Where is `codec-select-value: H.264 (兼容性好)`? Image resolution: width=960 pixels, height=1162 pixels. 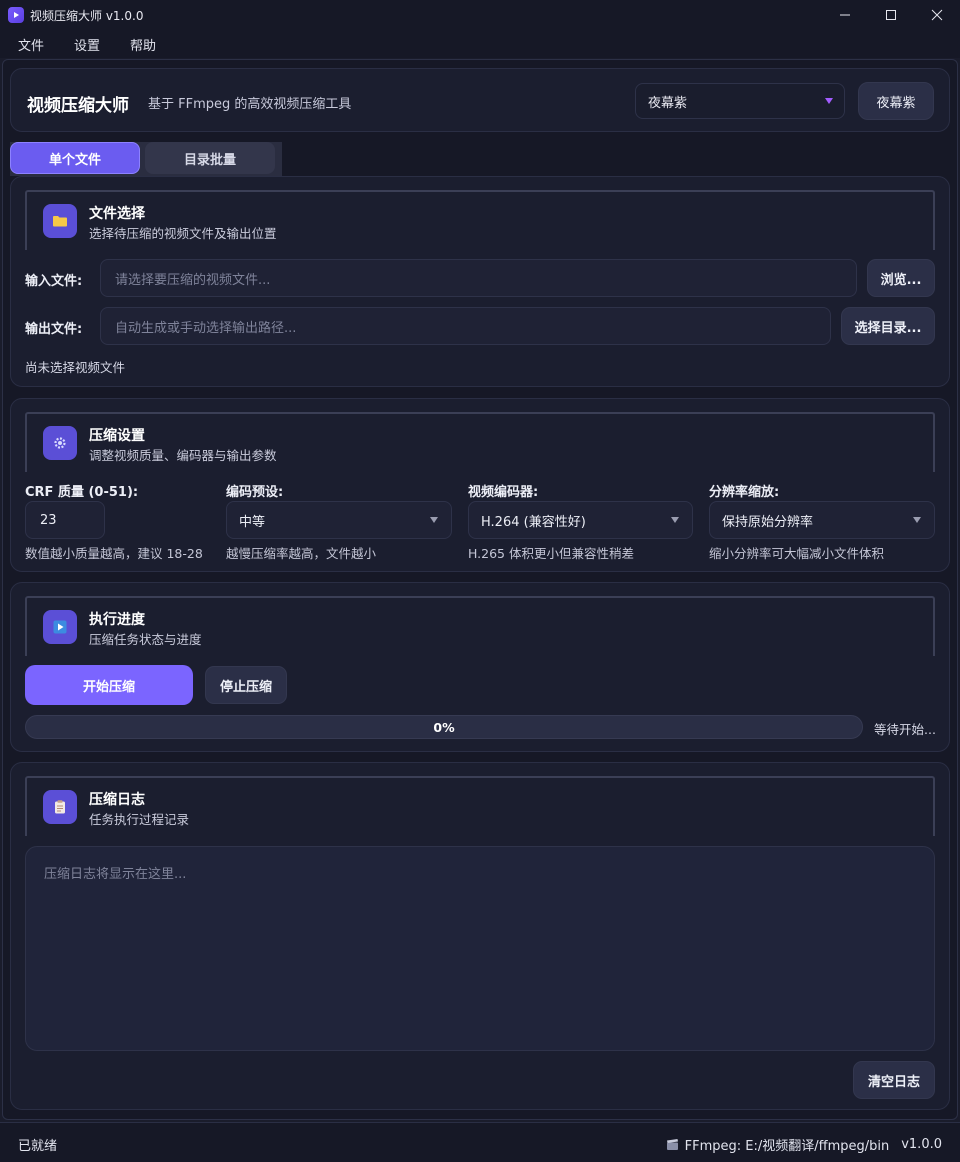
codec-select-value: H.264 (兼容性好) is located at coordinates (533, 522).